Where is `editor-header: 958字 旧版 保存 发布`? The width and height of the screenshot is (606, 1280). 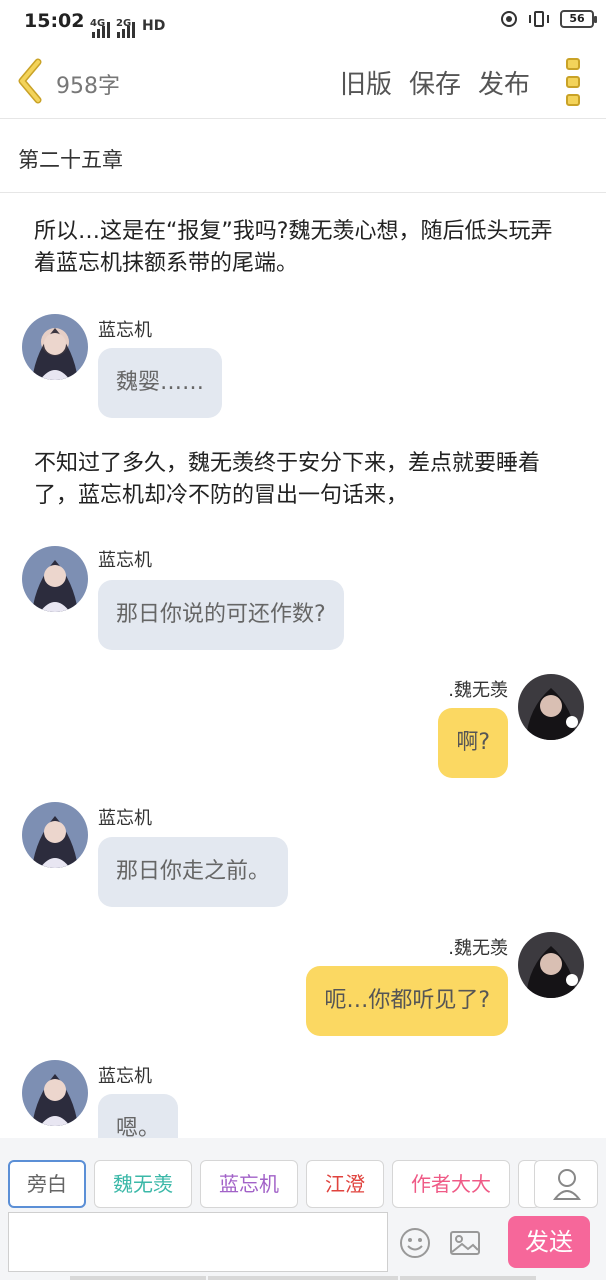 editor-header: 958字 旧版 保存 发布 is located at coordinates (303, 81).